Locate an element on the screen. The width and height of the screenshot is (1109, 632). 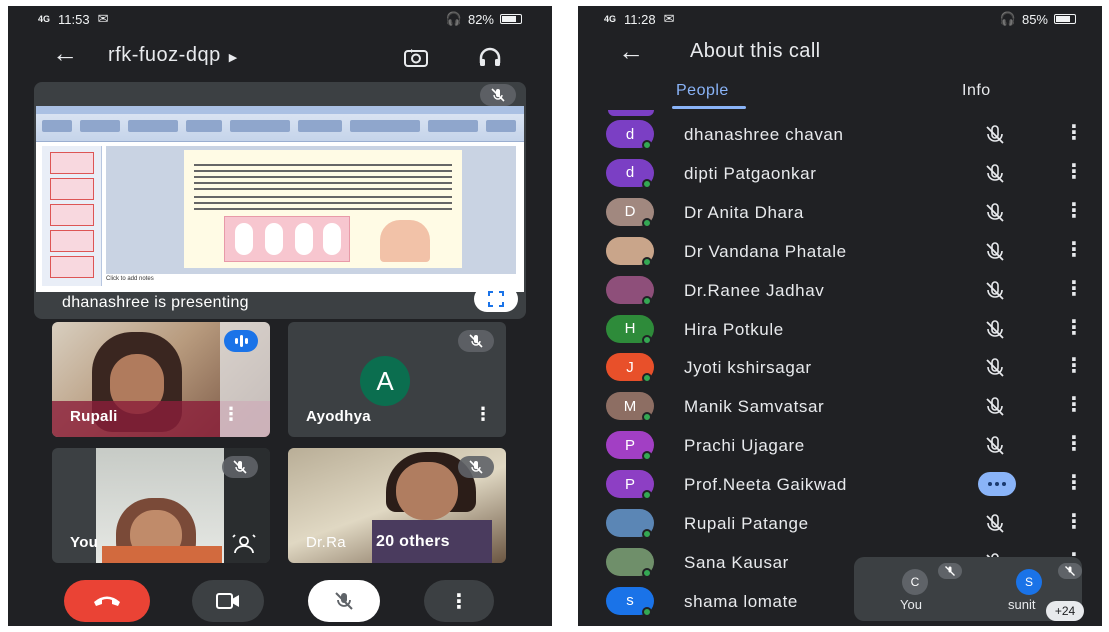
more-participants-badge: +24 is located at coordinates (1065, 611).